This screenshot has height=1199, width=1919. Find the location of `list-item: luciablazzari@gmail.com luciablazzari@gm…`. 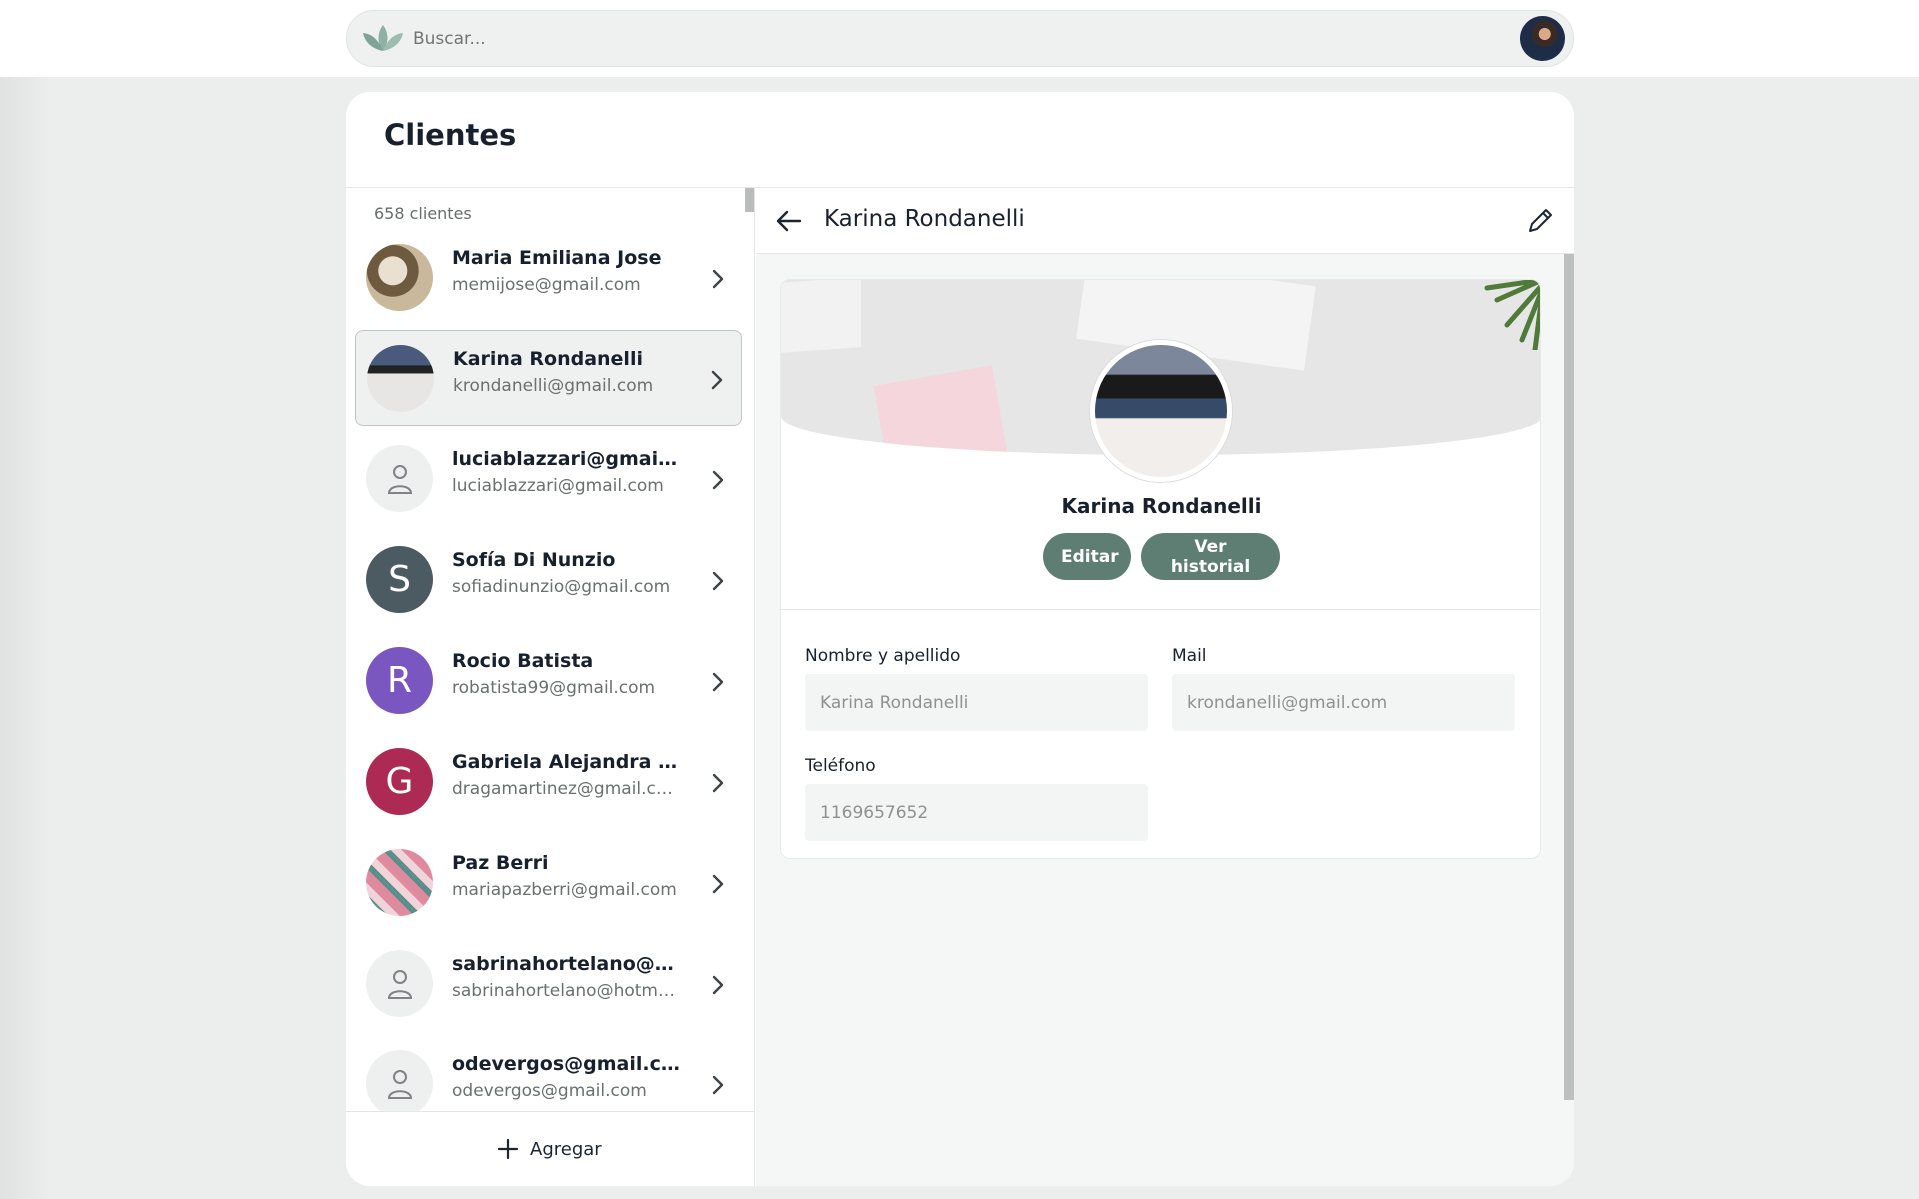

list-item: luciablazzari@gmail.com luciablazzari@gm… is located at coordinates (548, 479).